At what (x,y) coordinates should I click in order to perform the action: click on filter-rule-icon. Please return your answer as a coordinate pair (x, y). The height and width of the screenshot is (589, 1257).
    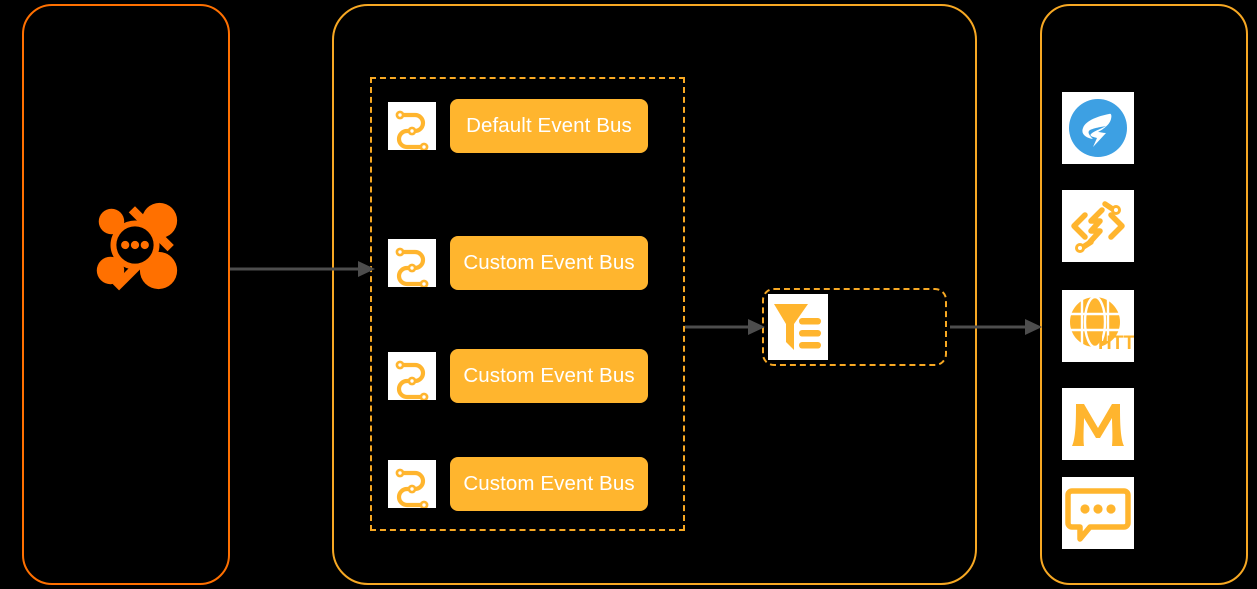
    Looking at the image, I should click on (798, 327).